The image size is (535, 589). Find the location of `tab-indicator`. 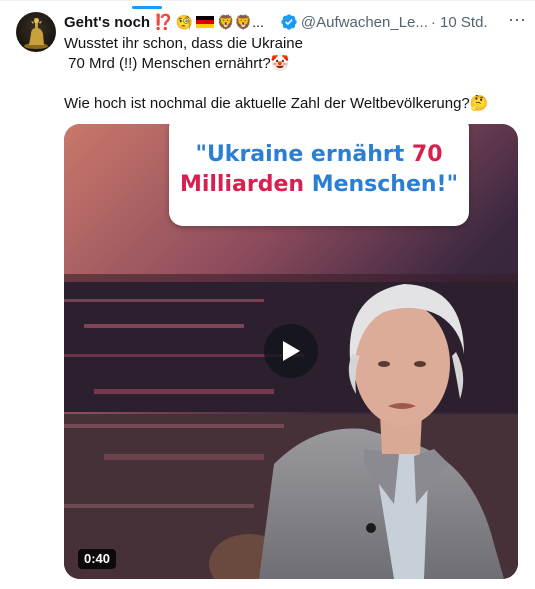

tab-indicator is located at coordinates (147, 7).